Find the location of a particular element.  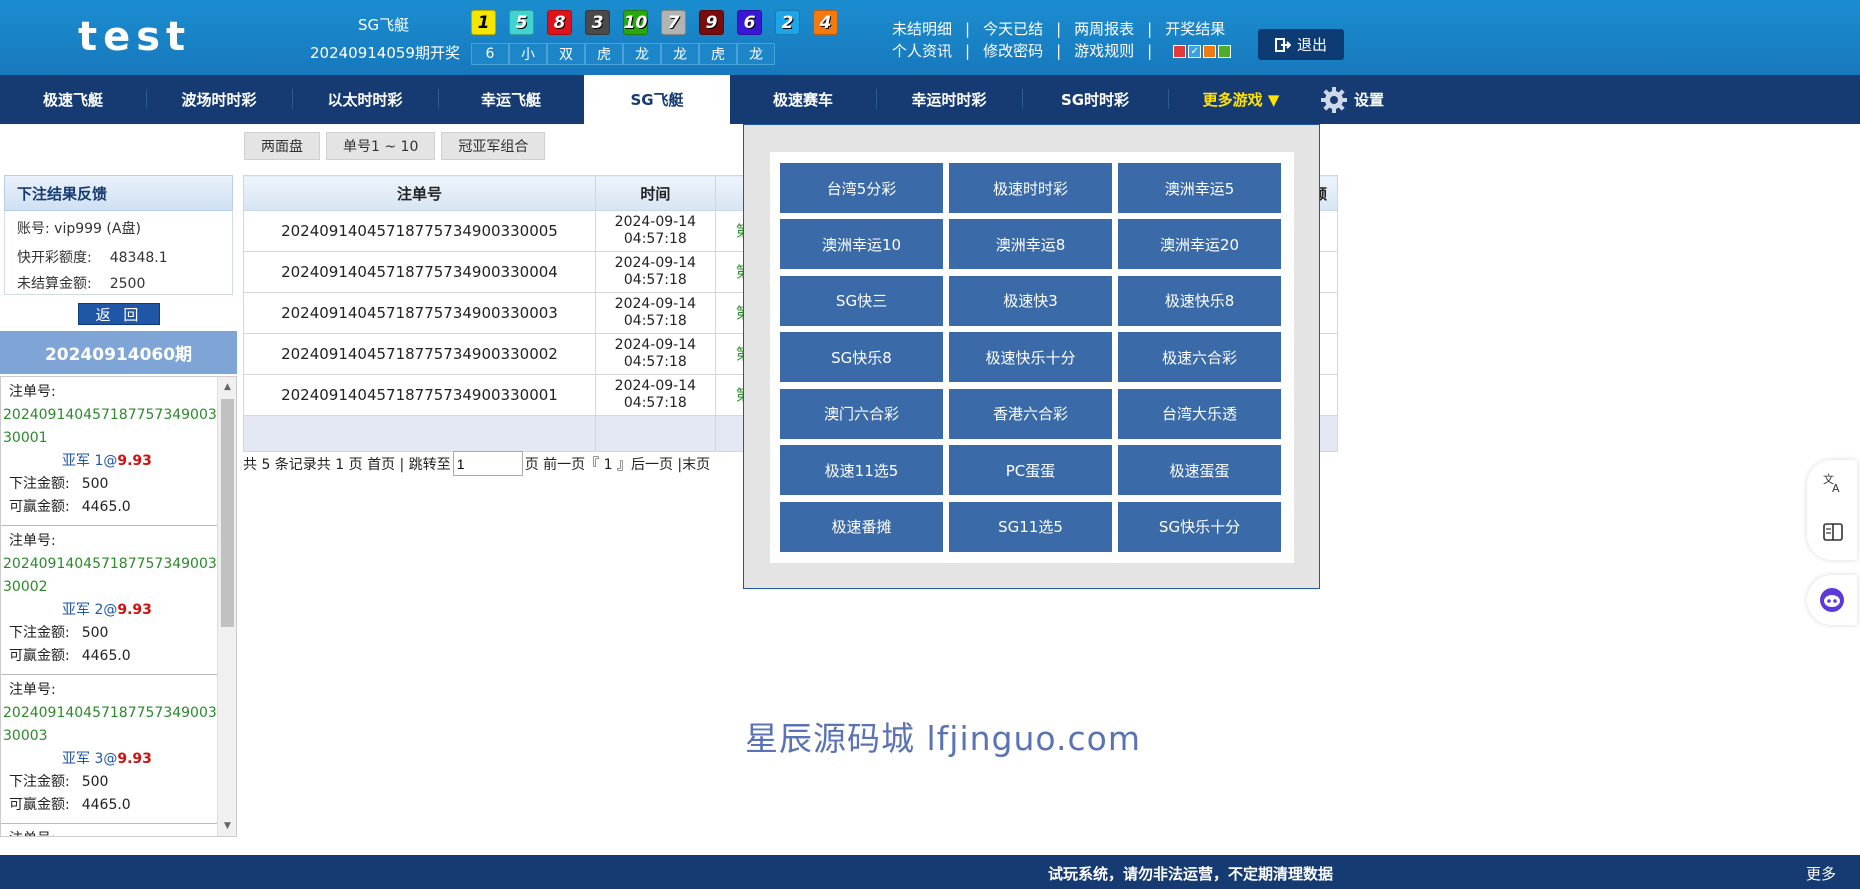

assistant-button is located at coordinates (1832, 600).